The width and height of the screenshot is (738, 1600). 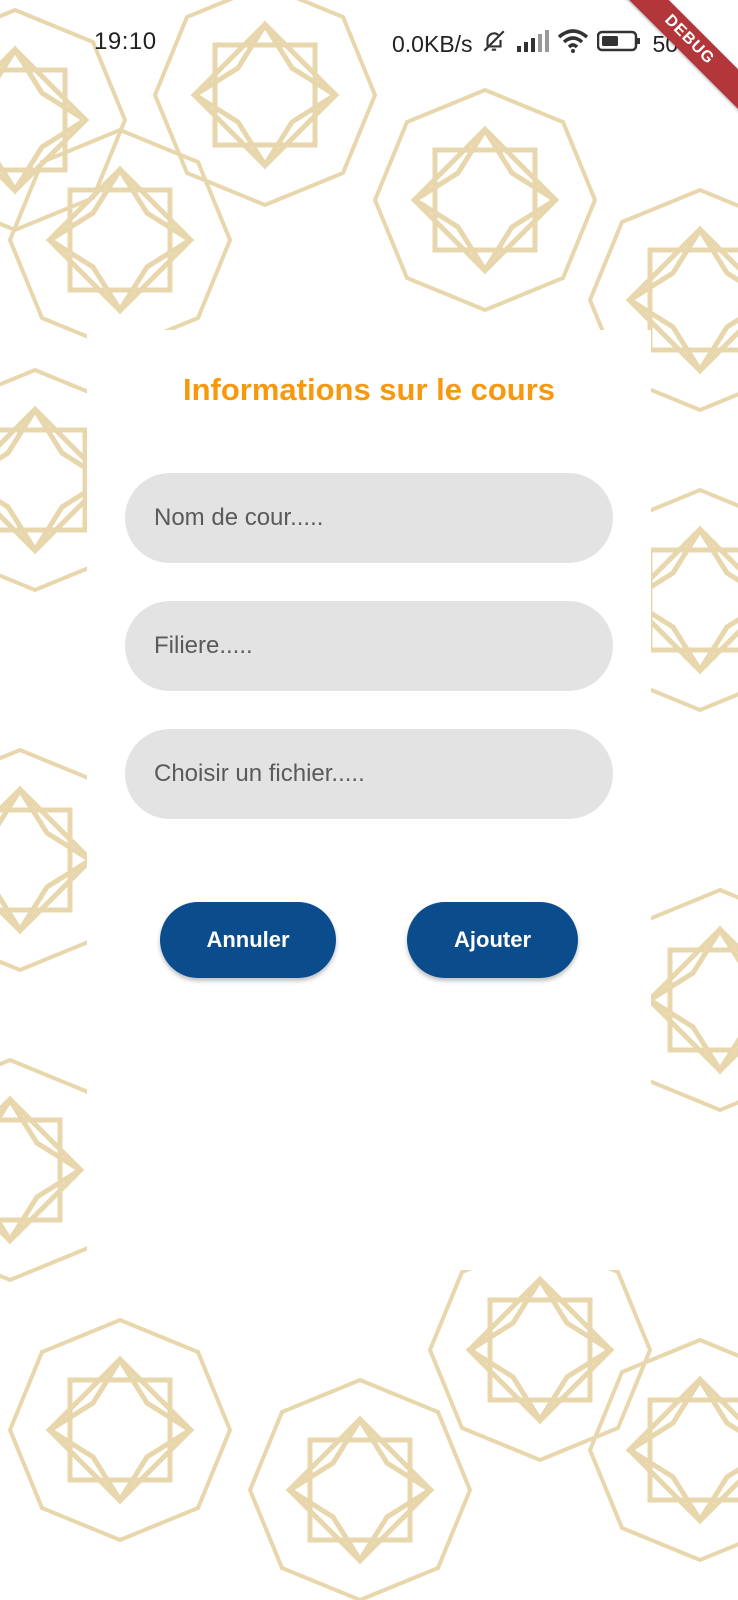 What do you see at coordinates (492, 940) in the screenshot?
I see `add-button: Ajouter` at bounding box center [492, 940].